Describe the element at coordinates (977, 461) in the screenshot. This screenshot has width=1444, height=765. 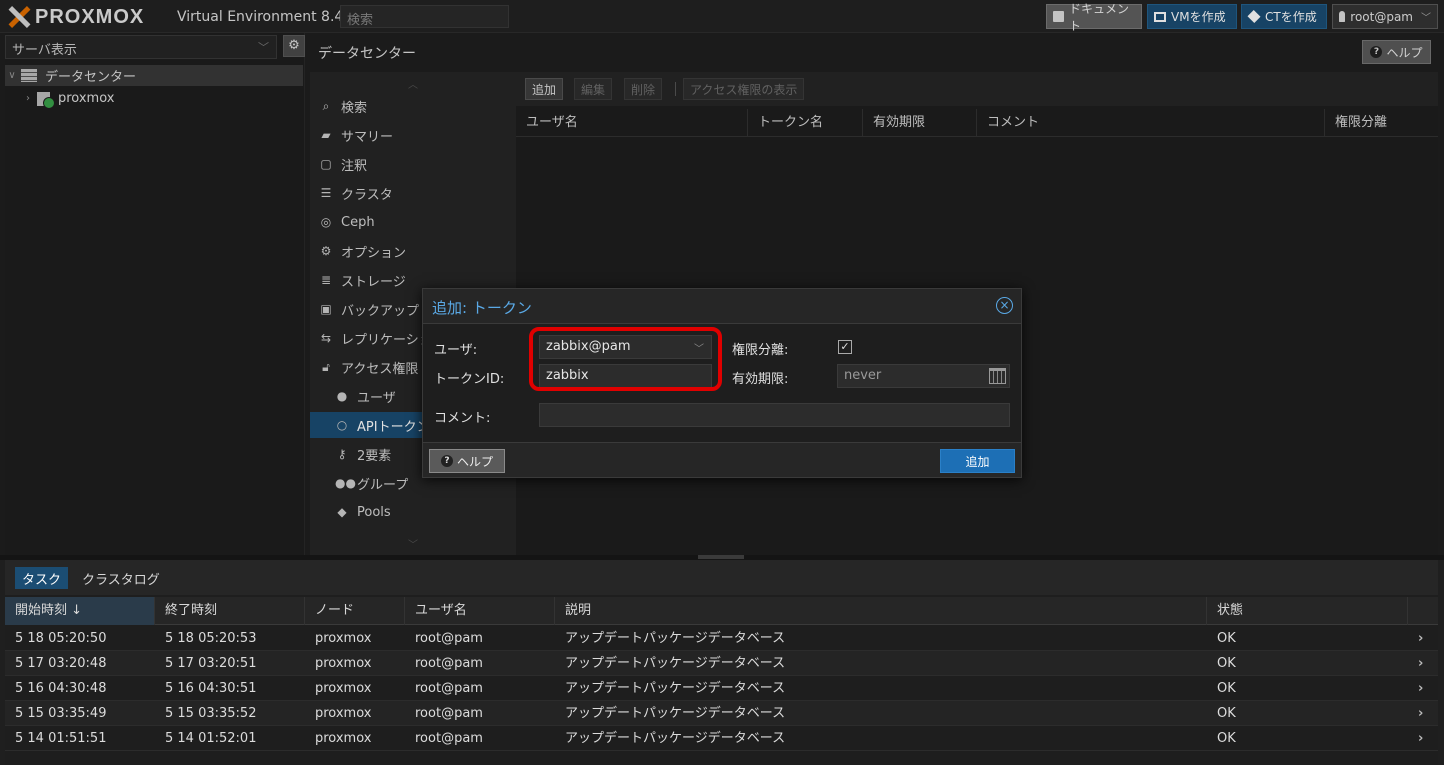
I see `dialog-add-button: 追加` at that location.